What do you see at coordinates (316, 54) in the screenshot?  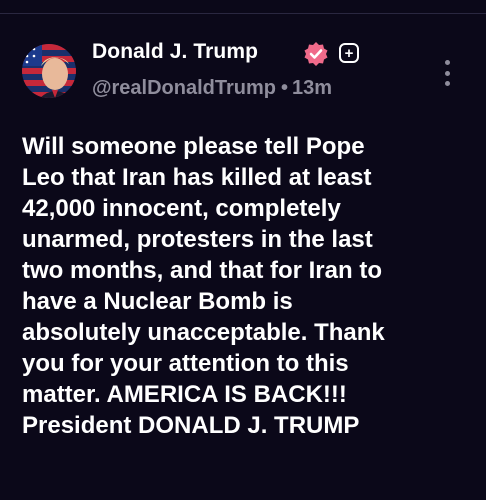 I see `verified-badge-icon` at bounding box center [316, 54].